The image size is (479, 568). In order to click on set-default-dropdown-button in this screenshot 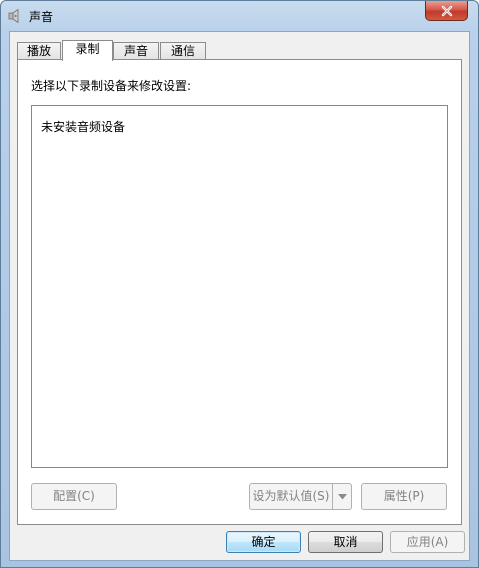, I will do `click(342, 496)`.